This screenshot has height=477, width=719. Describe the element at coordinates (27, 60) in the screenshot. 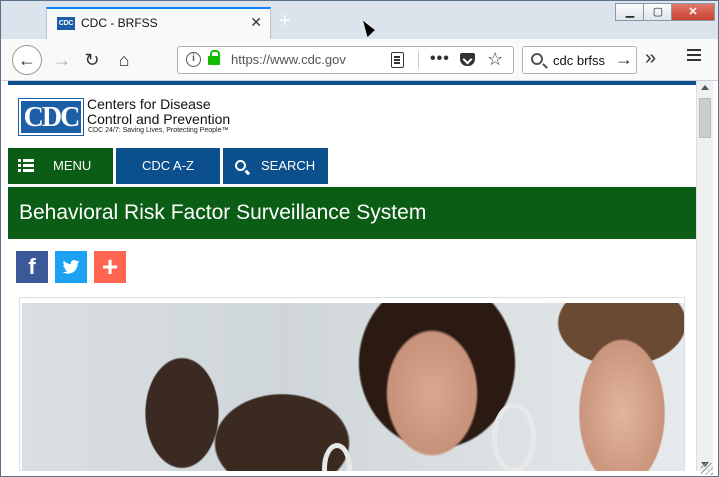

I see `back-arrow-icon: ←` at that location.